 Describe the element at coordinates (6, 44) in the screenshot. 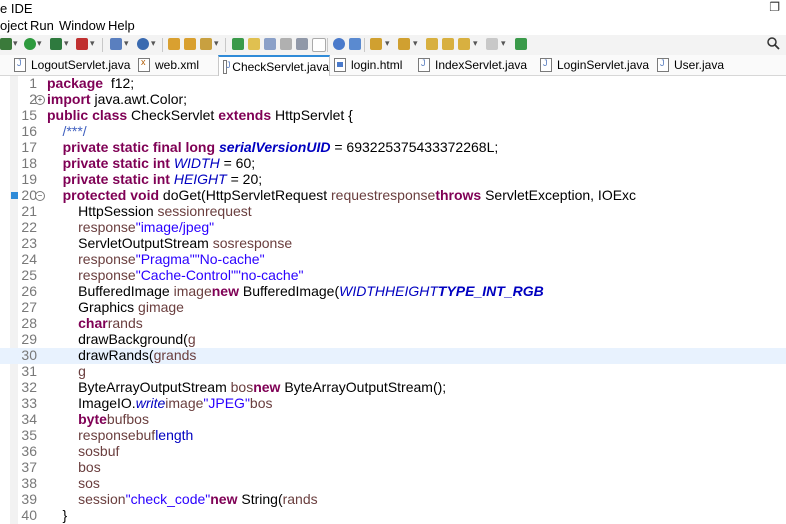

I see `gear-icon` at that location.